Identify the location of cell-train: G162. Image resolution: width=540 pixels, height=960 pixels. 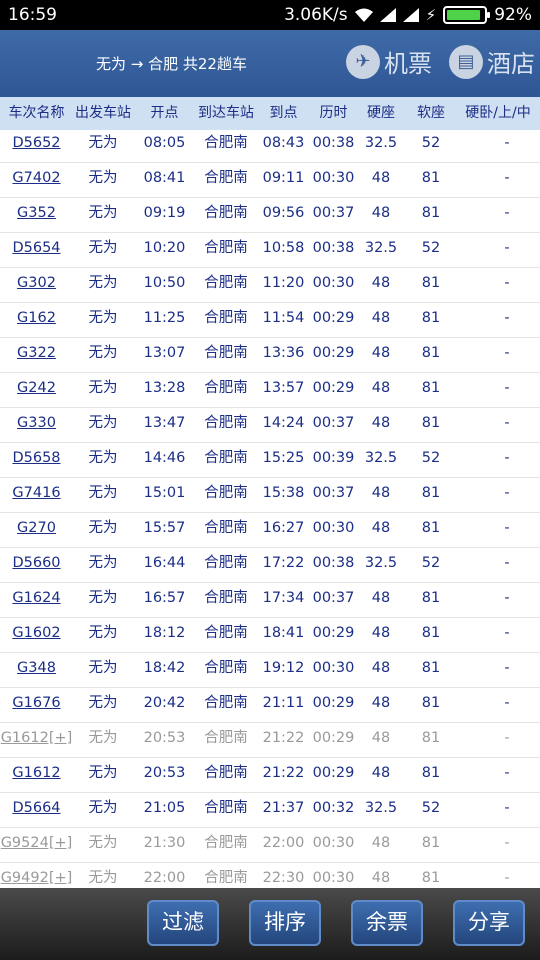
(36, 320).